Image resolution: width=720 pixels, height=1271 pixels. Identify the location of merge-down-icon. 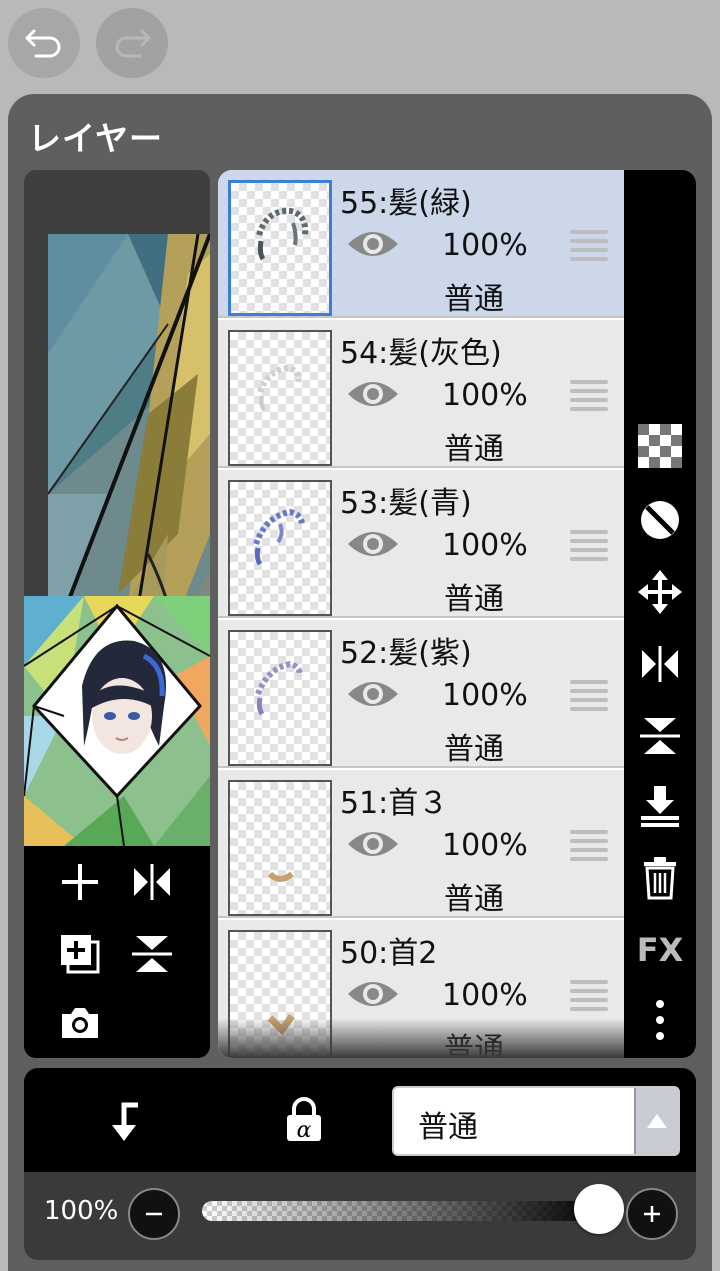
(660, 806).